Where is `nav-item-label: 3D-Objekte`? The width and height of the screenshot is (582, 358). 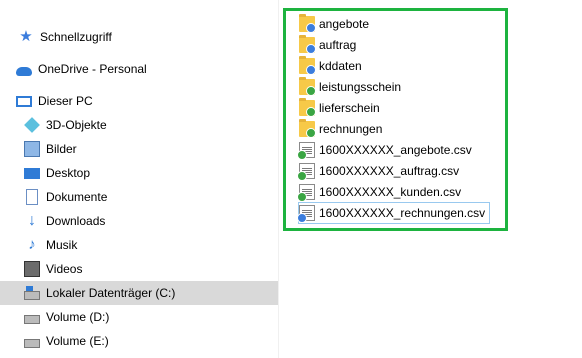
nav-item-label: 3D-Objekte is located at coordinates (76, 125).